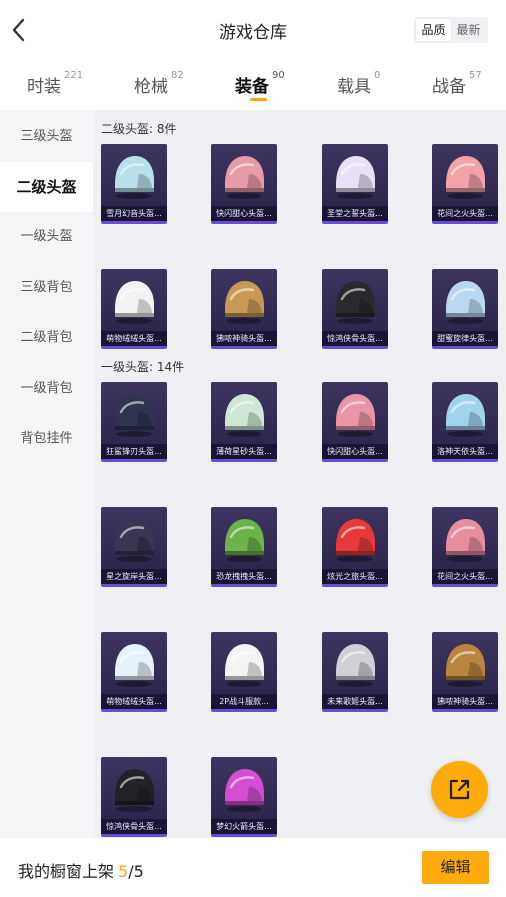 This screenshot has height=897, width=506. I want to click on sidebar-item-level1-backpack: 一级背包, so click(46, 389).